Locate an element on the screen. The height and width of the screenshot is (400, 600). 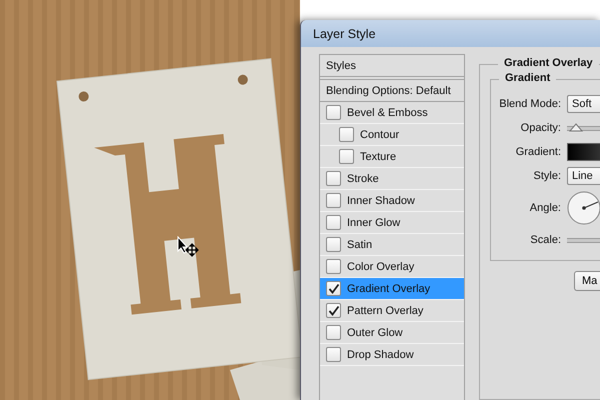
dropdown: Soft is located at coordinates (583, 104).